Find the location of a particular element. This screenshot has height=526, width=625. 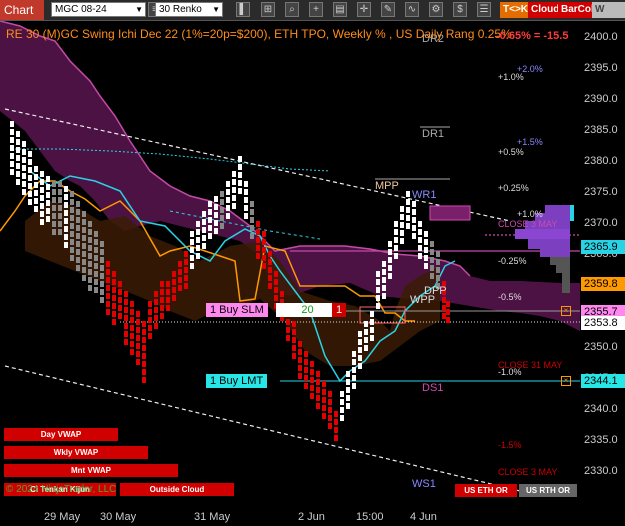

instrument-selector: MGC 08-24 ▼ is located at coordinates (98, 9).